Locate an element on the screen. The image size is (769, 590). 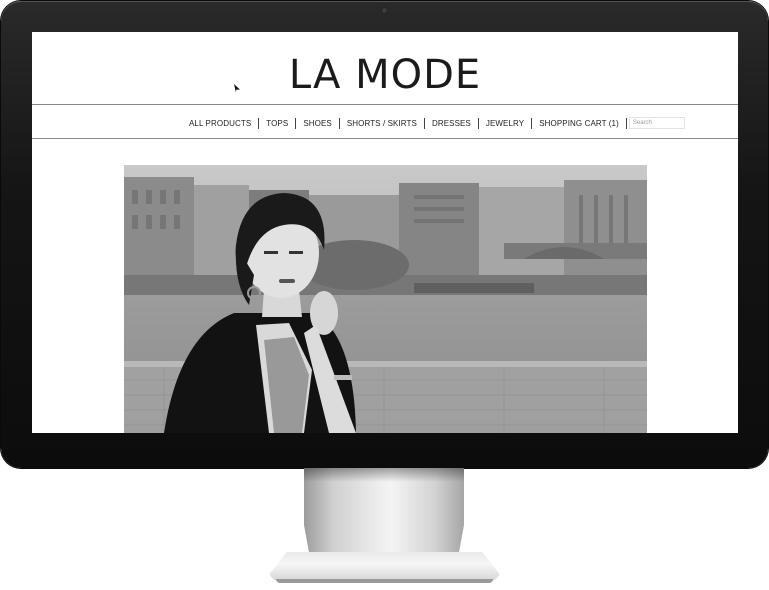
stand-base-edge is located at coordinates (384, 581).